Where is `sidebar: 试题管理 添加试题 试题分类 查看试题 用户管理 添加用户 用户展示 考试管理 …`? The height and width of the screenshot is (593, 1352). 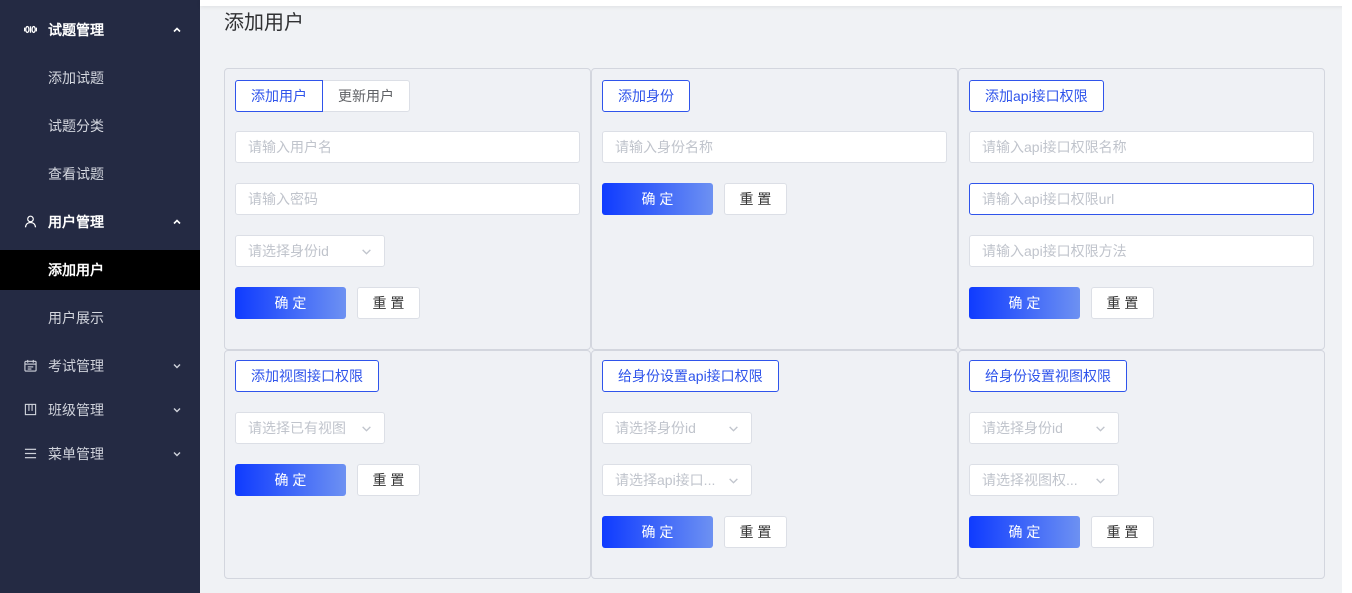 sidebar: 试题管理 添加试题 试题分类 查看试题 用户管理 添加用户 用户展示 考试管理 … is located at coordinates (100, 296).